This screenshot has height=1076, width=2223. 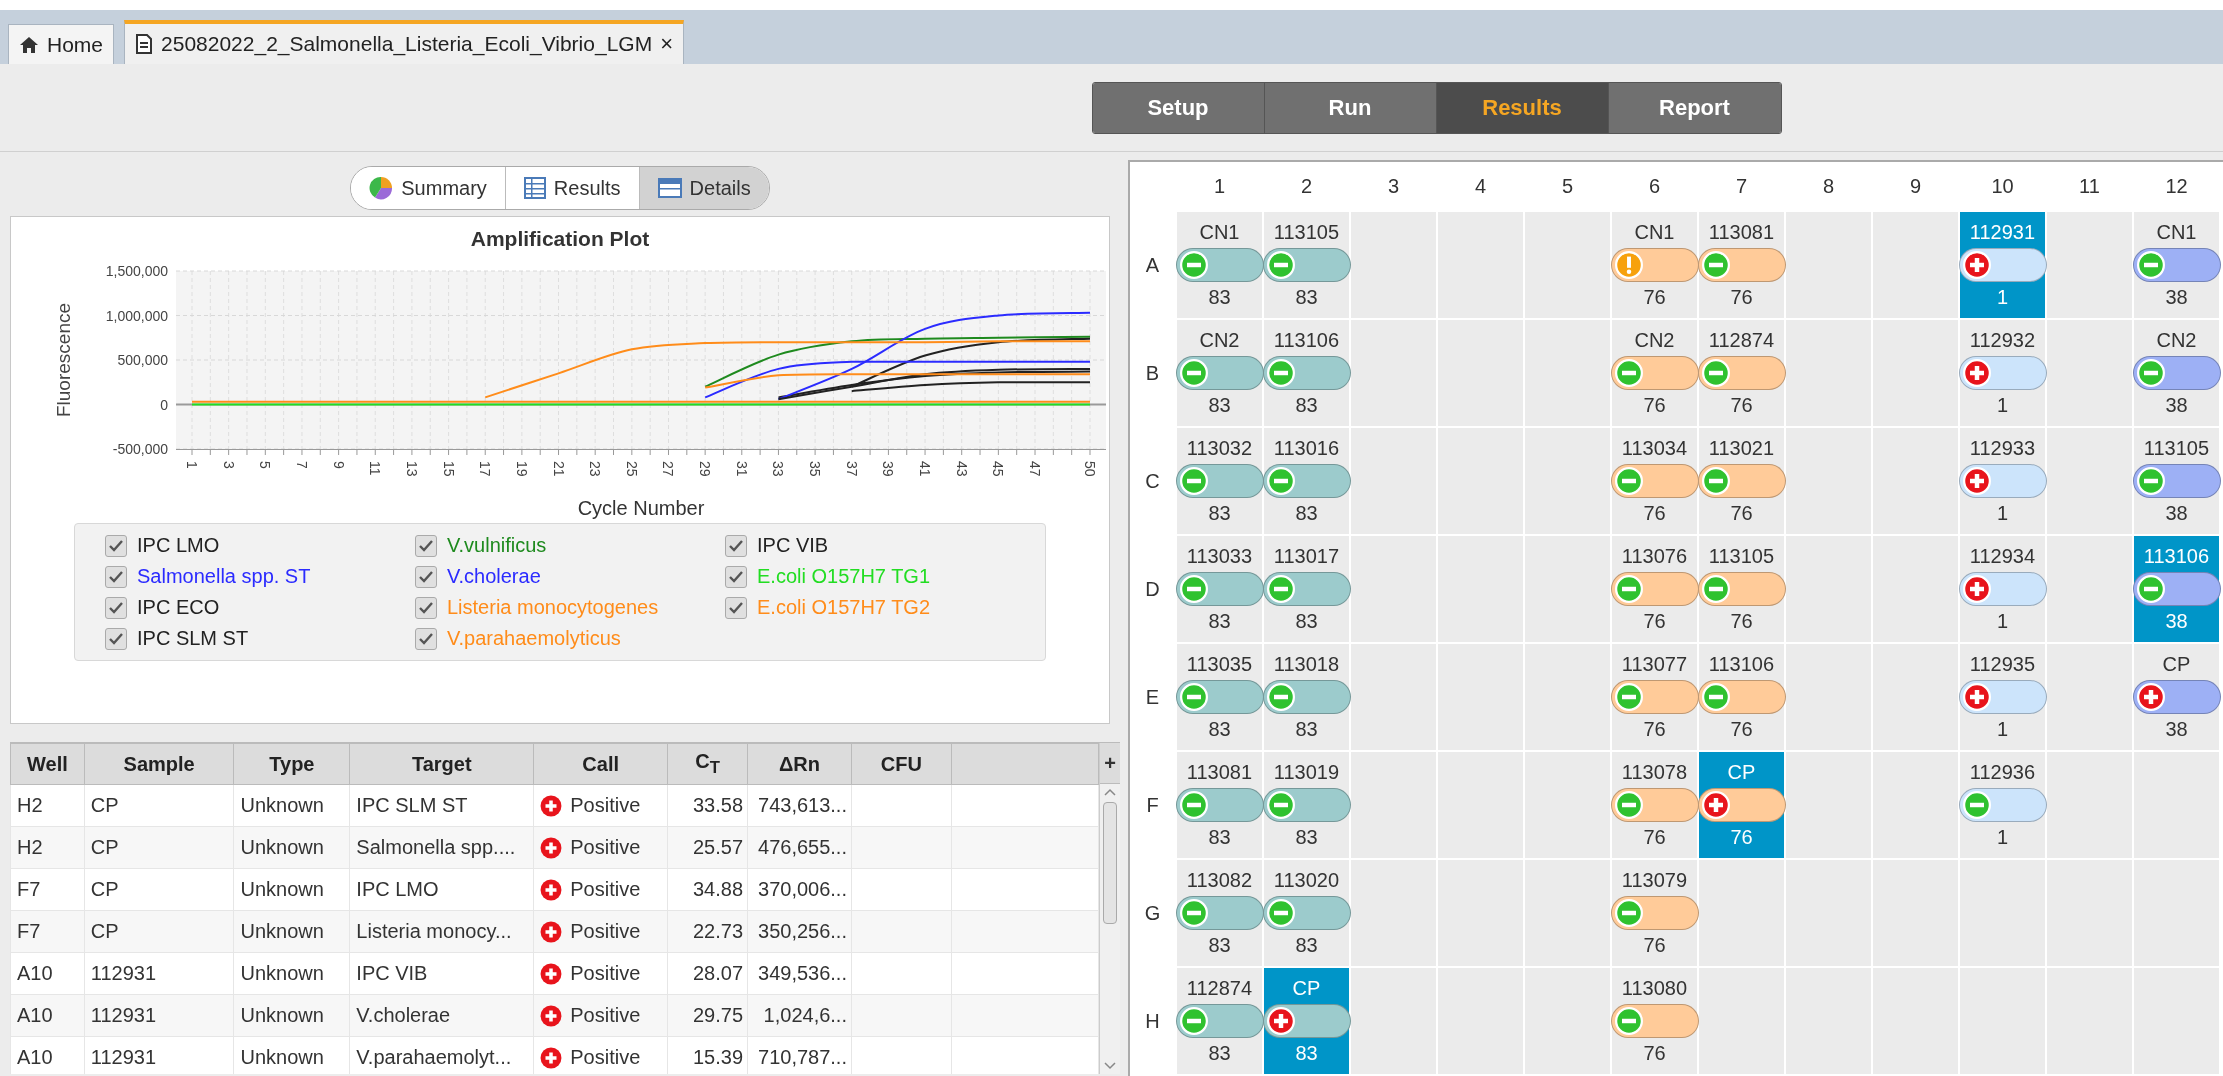 I want to click on tick-label: 39, so click(x=888, y=469).